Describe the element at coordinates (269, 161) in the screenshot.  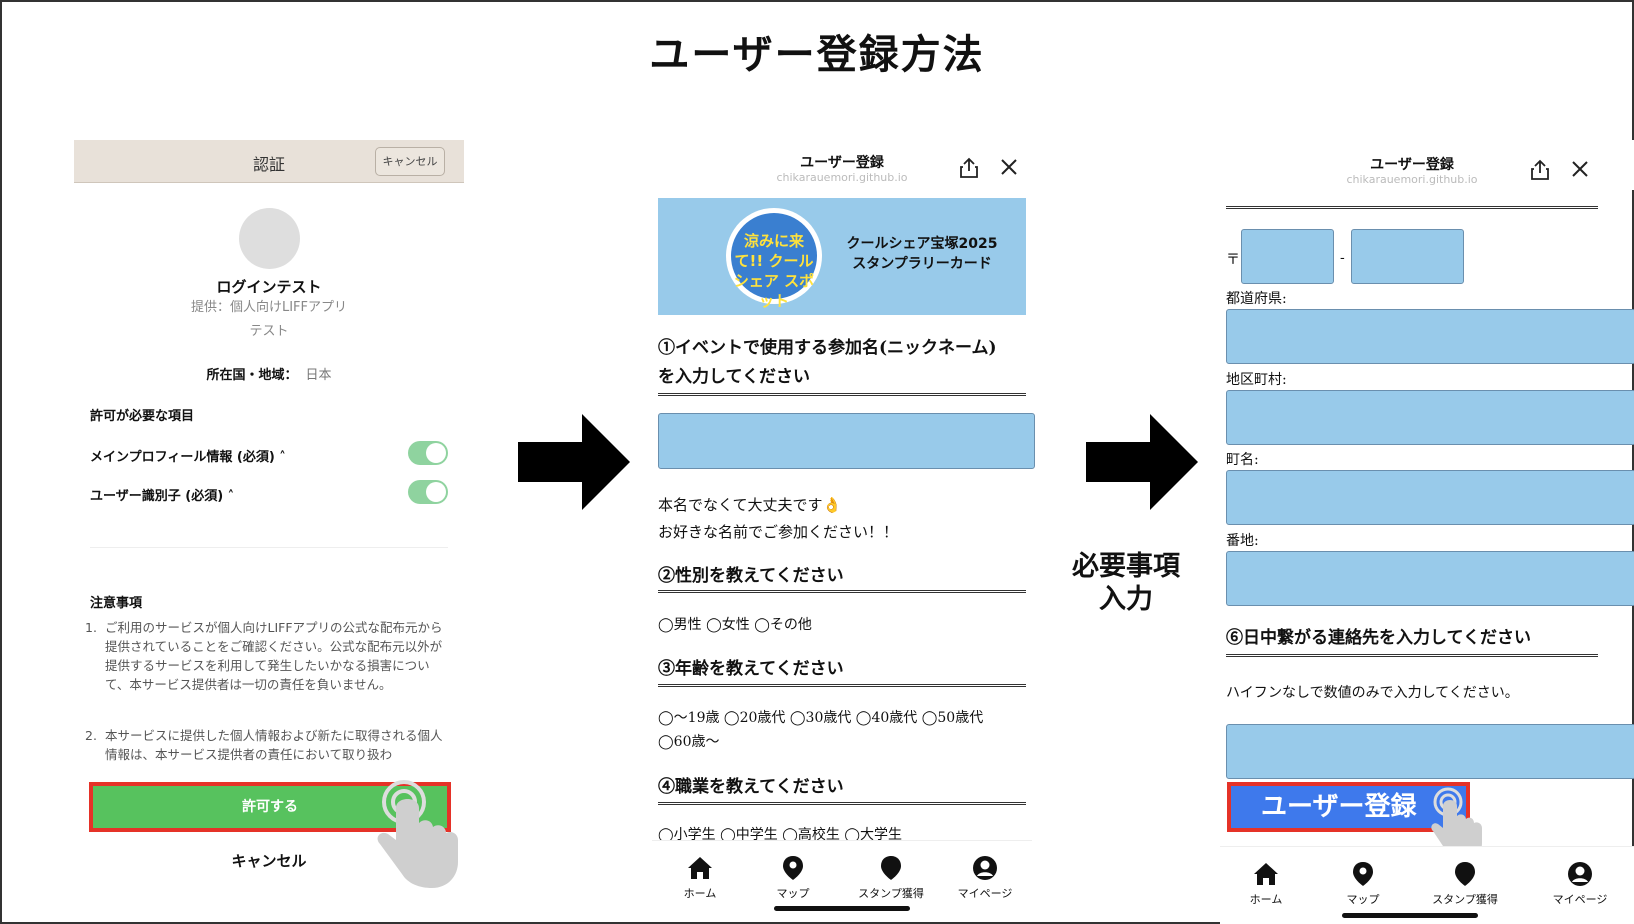
I see `auth-header: 認証 キャンセル` at that location.